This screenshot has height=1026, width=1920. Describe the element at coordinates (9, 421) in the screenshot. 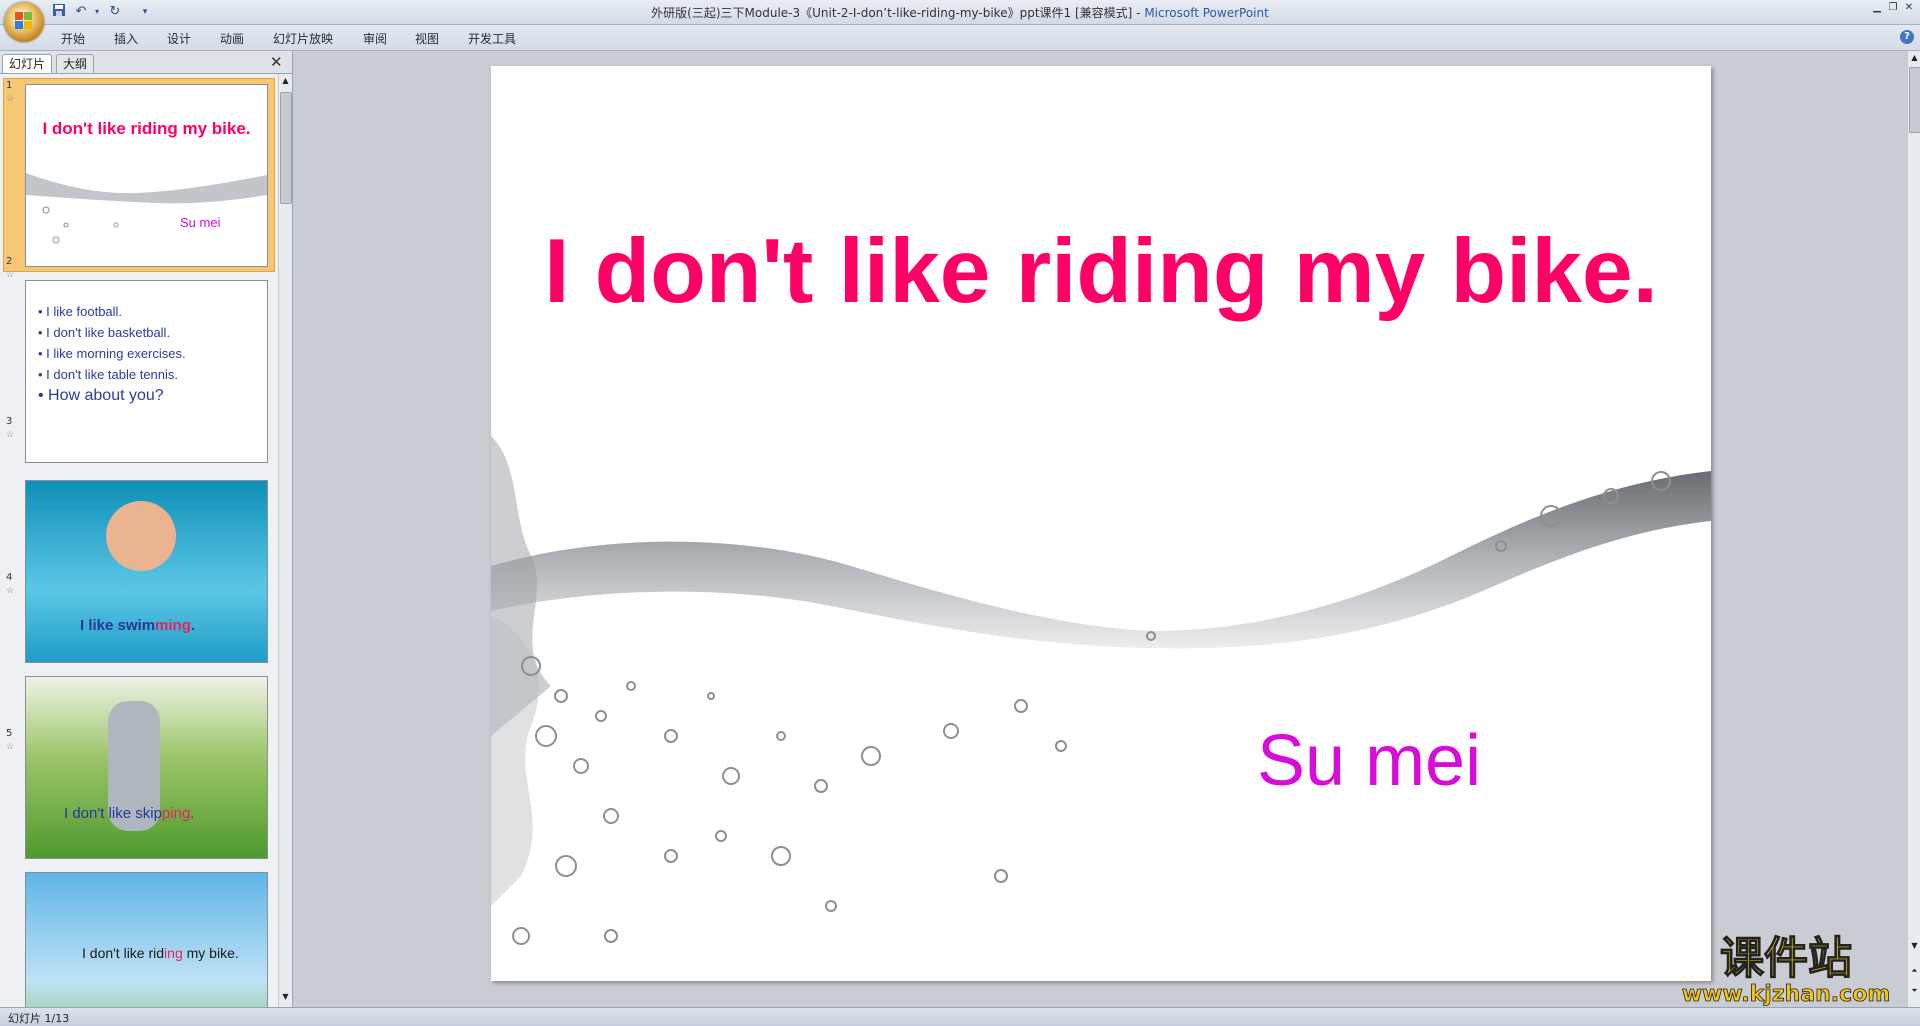

I see `thumbnail-number: 3` at that location.